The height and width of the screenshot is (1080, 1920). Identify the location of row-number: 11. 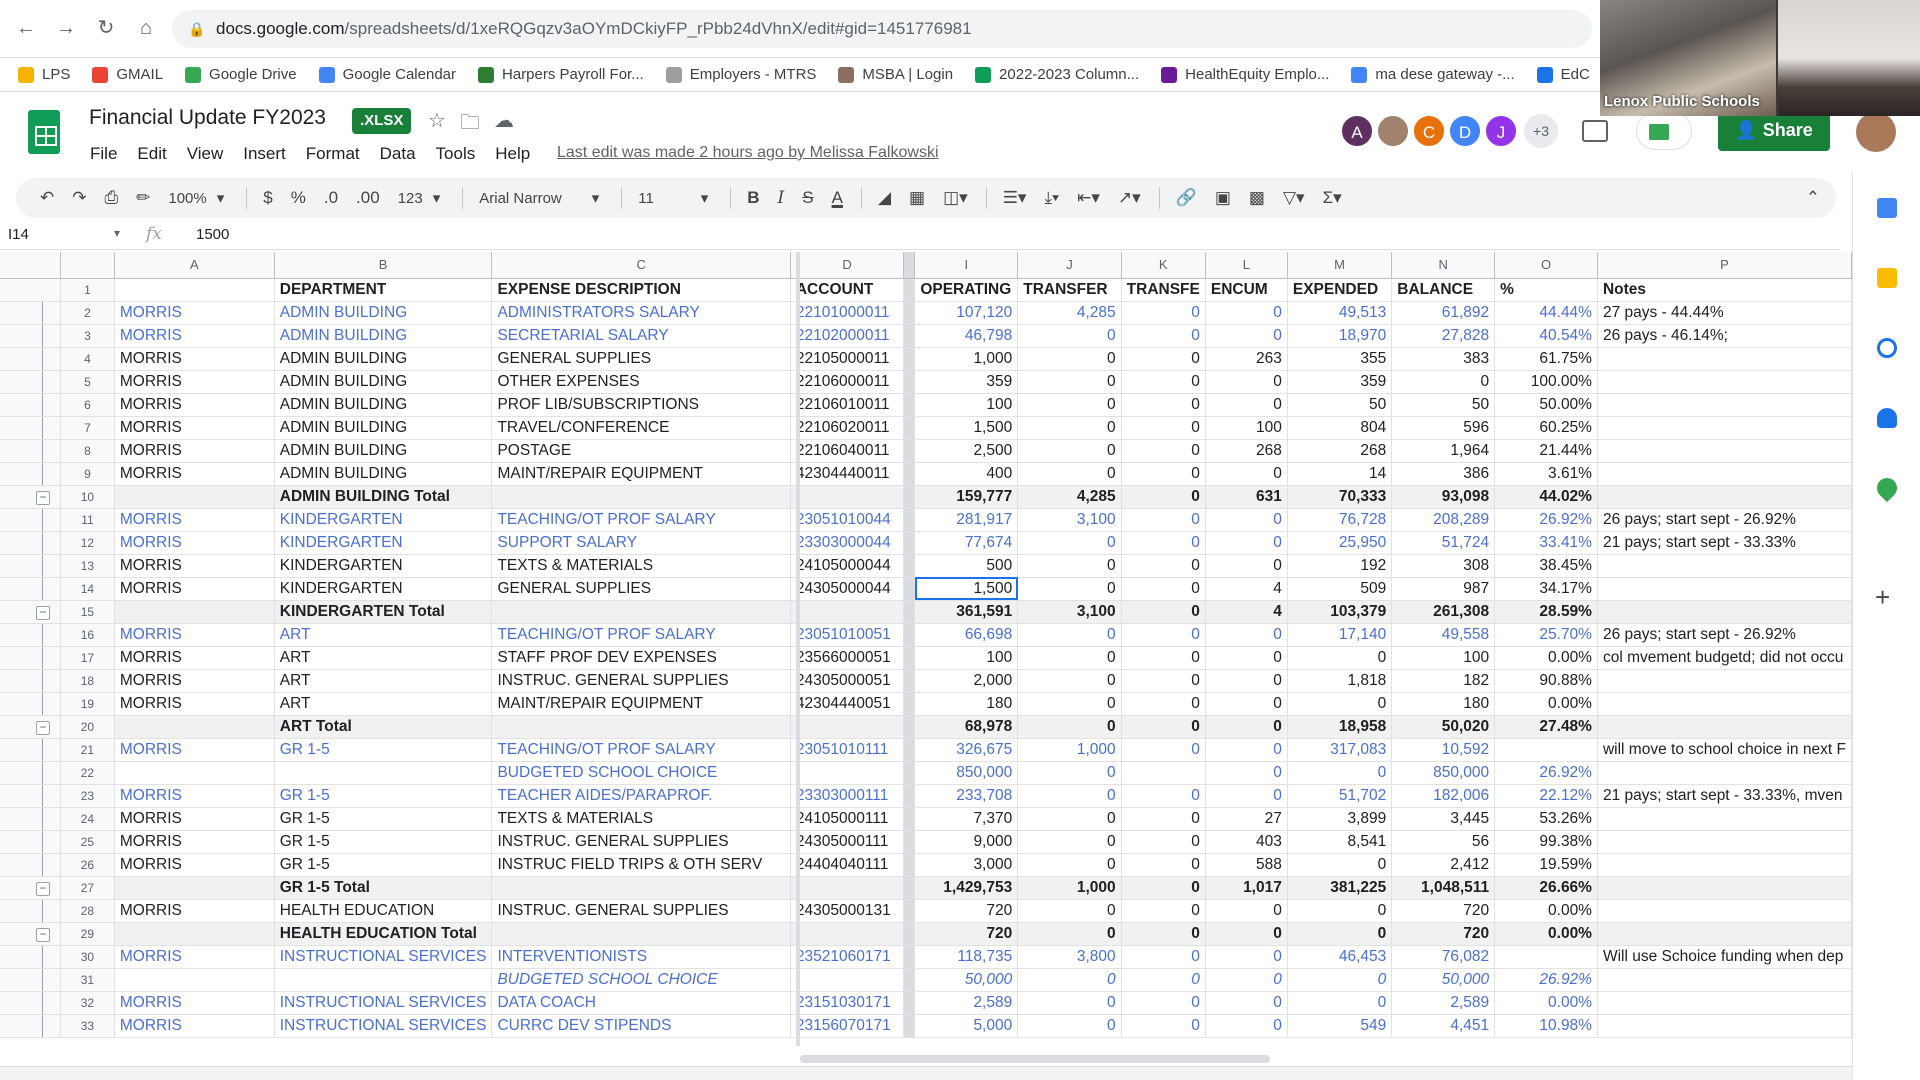
(87, 520).